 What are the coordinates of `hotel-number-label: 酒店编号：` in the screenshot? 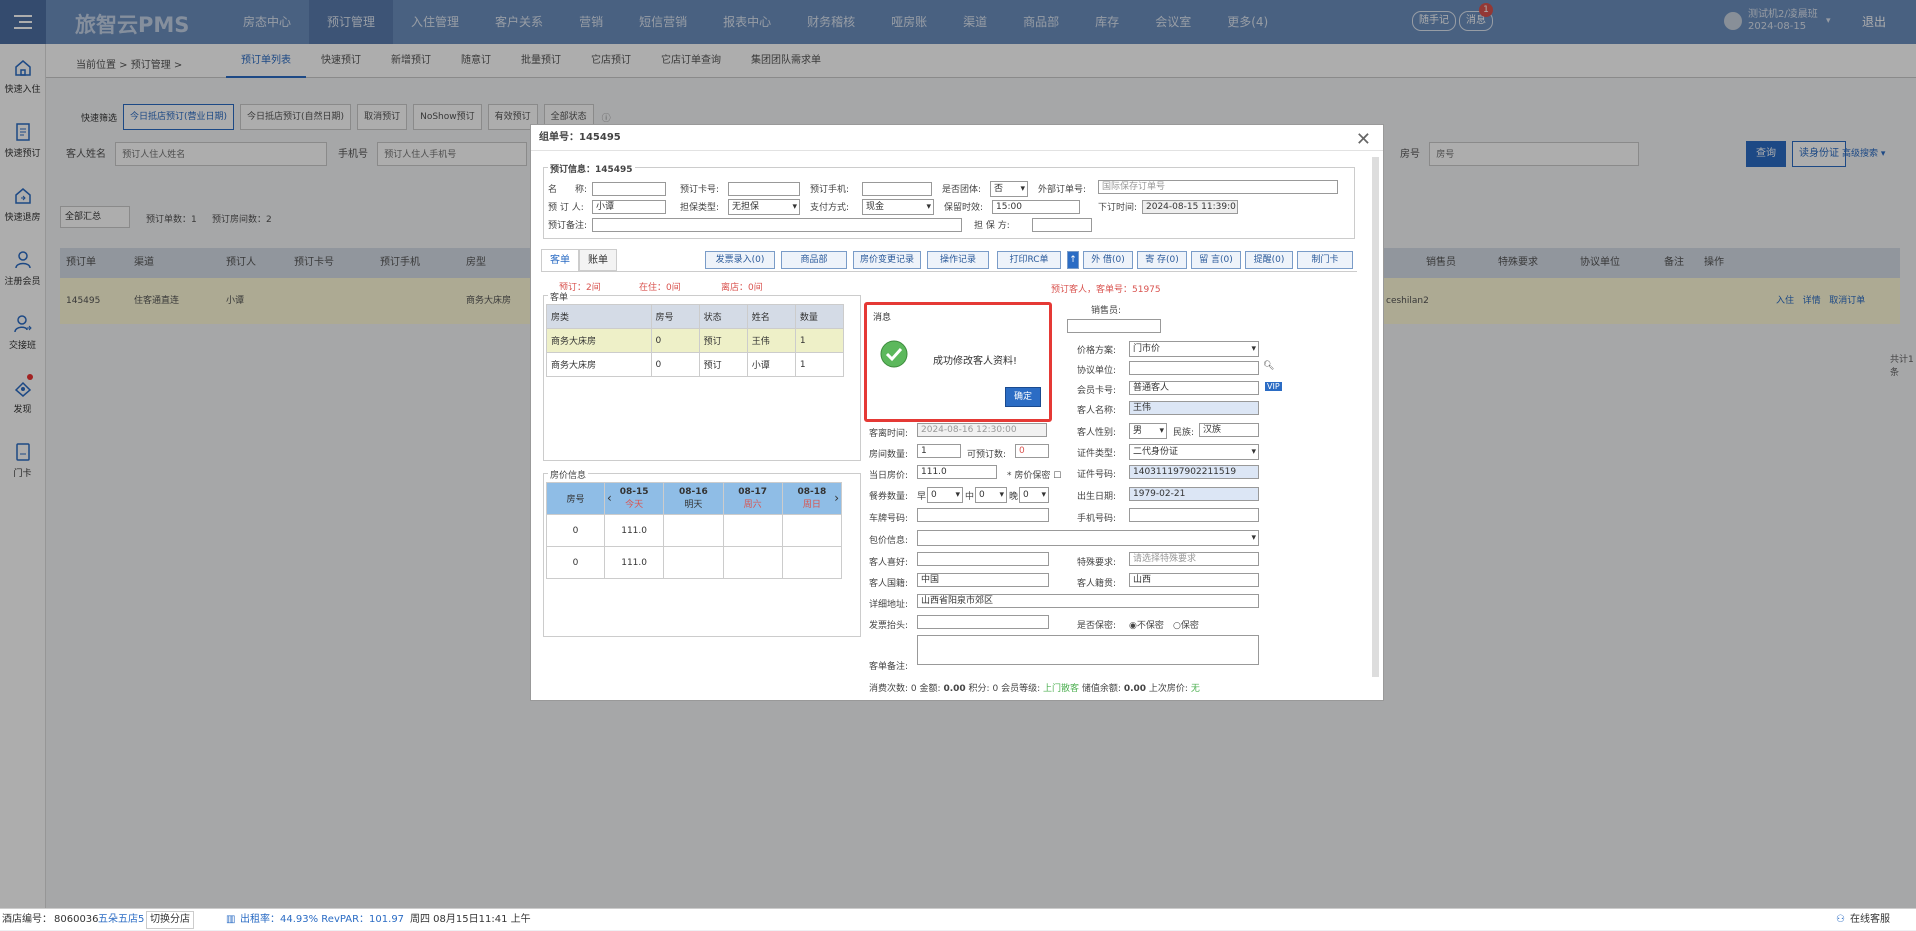 It's located at (27, 919).